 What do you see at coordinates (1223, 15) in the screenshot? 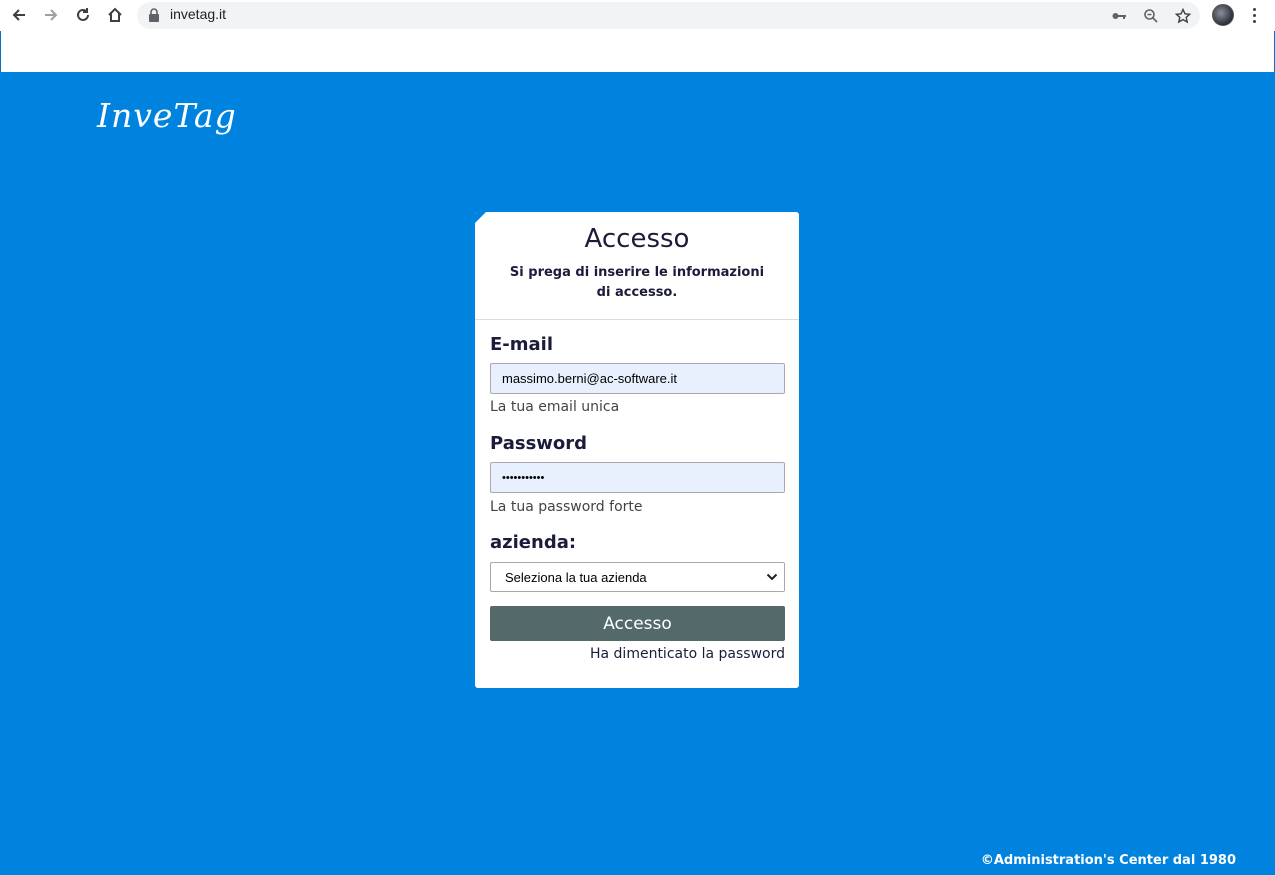
I see `avatar` at bounding box center [1223, 15].